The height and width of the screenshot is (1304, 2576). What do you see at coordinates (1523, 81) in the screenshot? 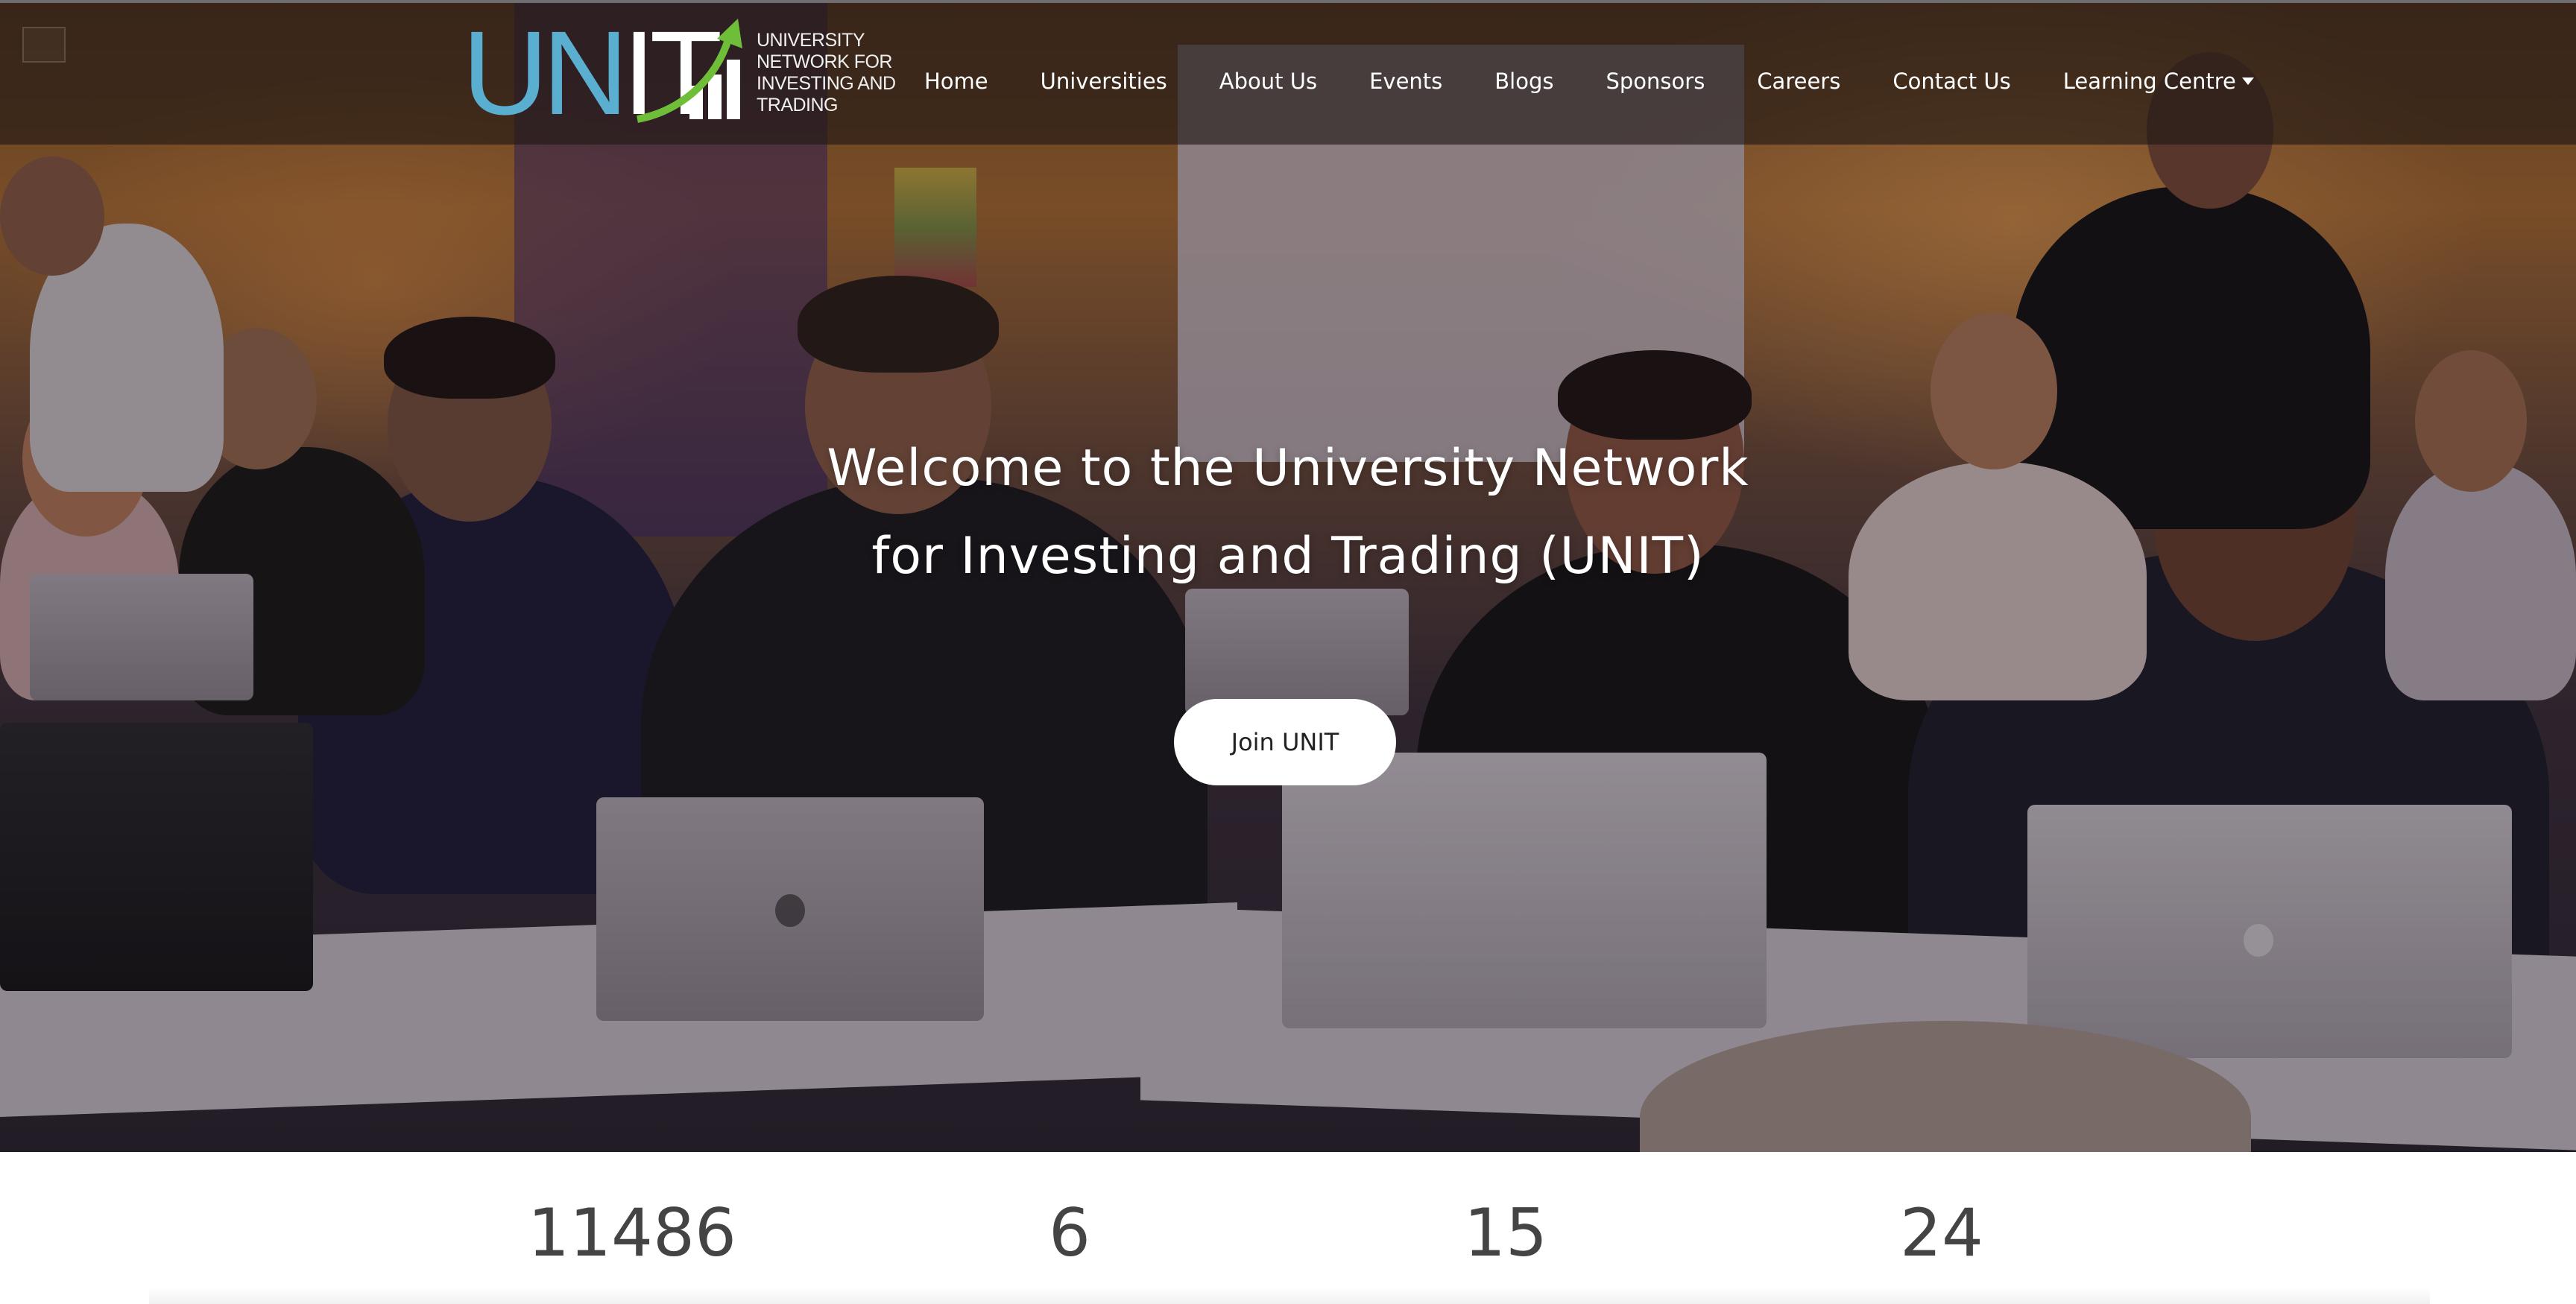
I see `nav-blogs: Blogs` at bounding box center [1523, 81].